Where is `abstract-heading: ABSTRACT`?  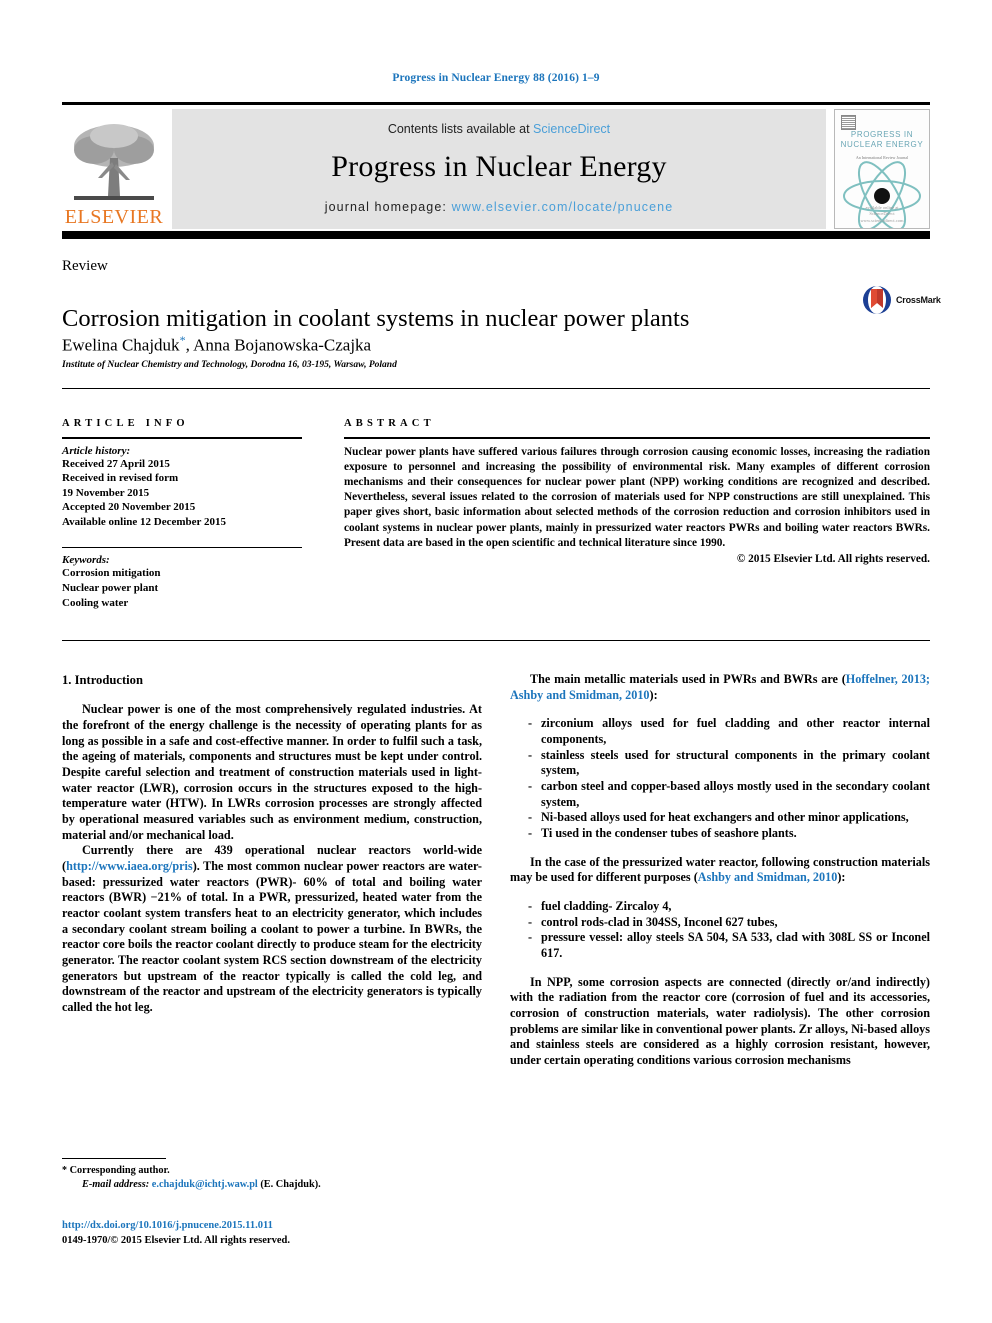
abstract-heading: ABSTRACT is located at coordinates (389, 423).